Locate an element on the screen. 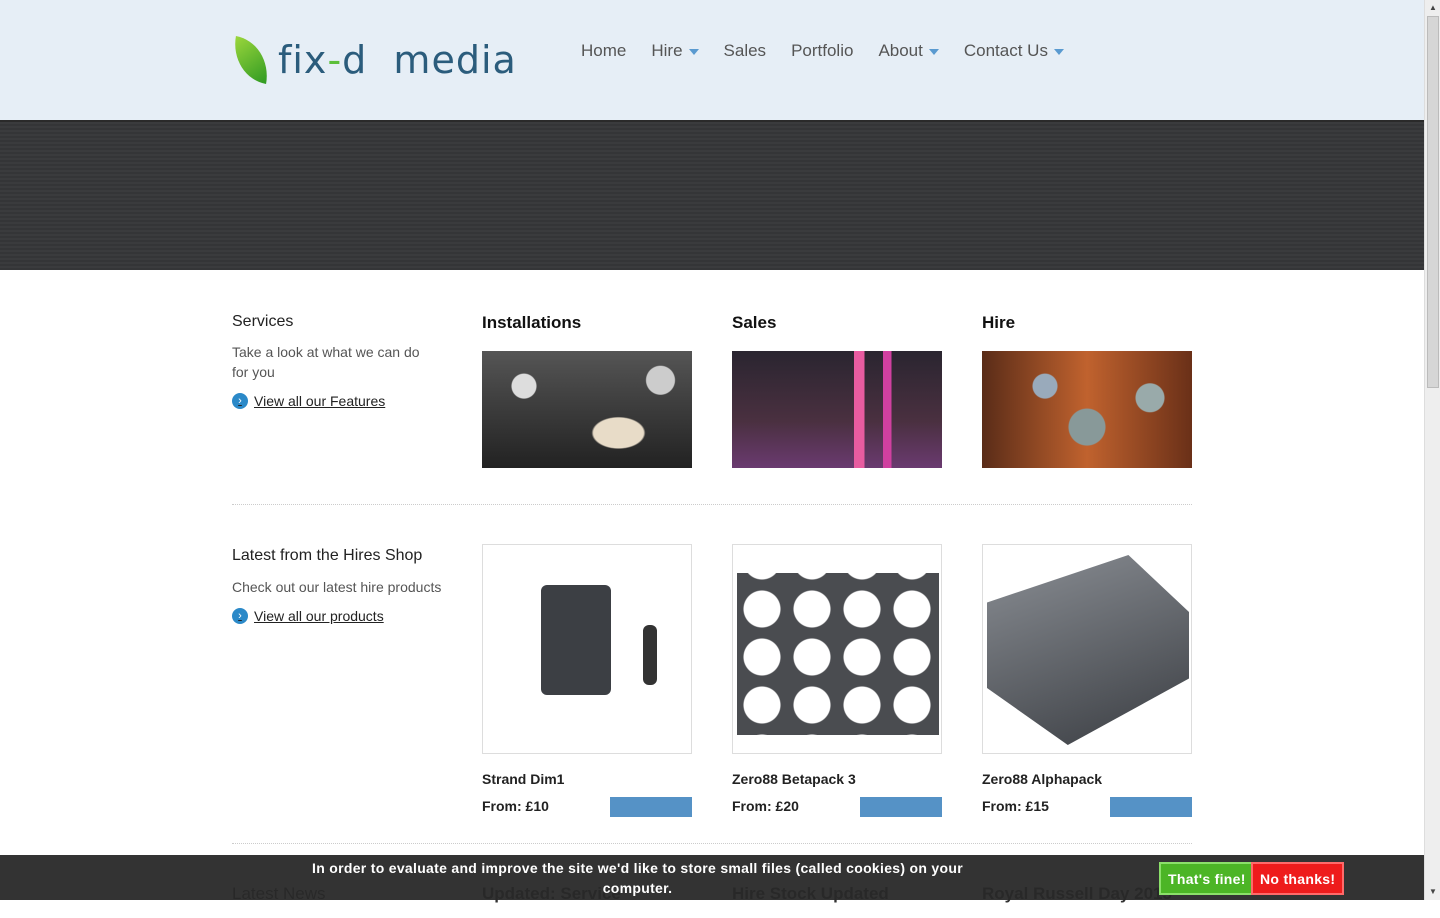 This screenshot has height=918, width=1440. shop-title: Latest from the Hires Shop is located at coordinates (327, 555).